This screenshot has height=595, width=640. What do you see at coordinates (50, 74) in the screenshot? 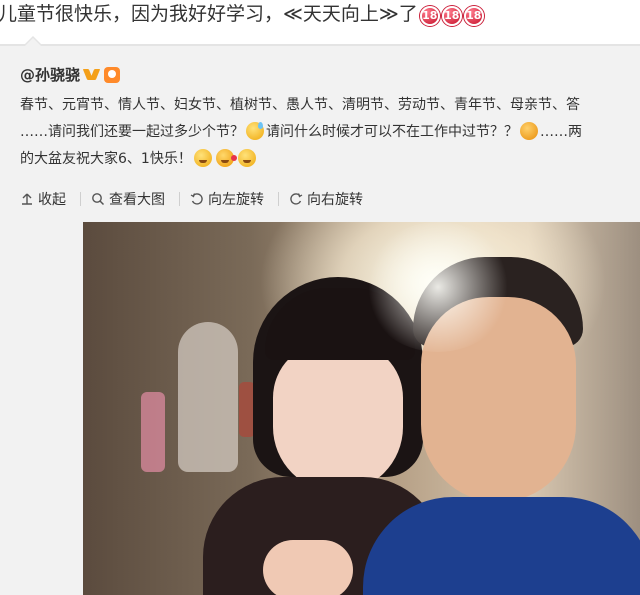
I see `author-name-link: @孙骁骁` at bounding box center [50, 74].